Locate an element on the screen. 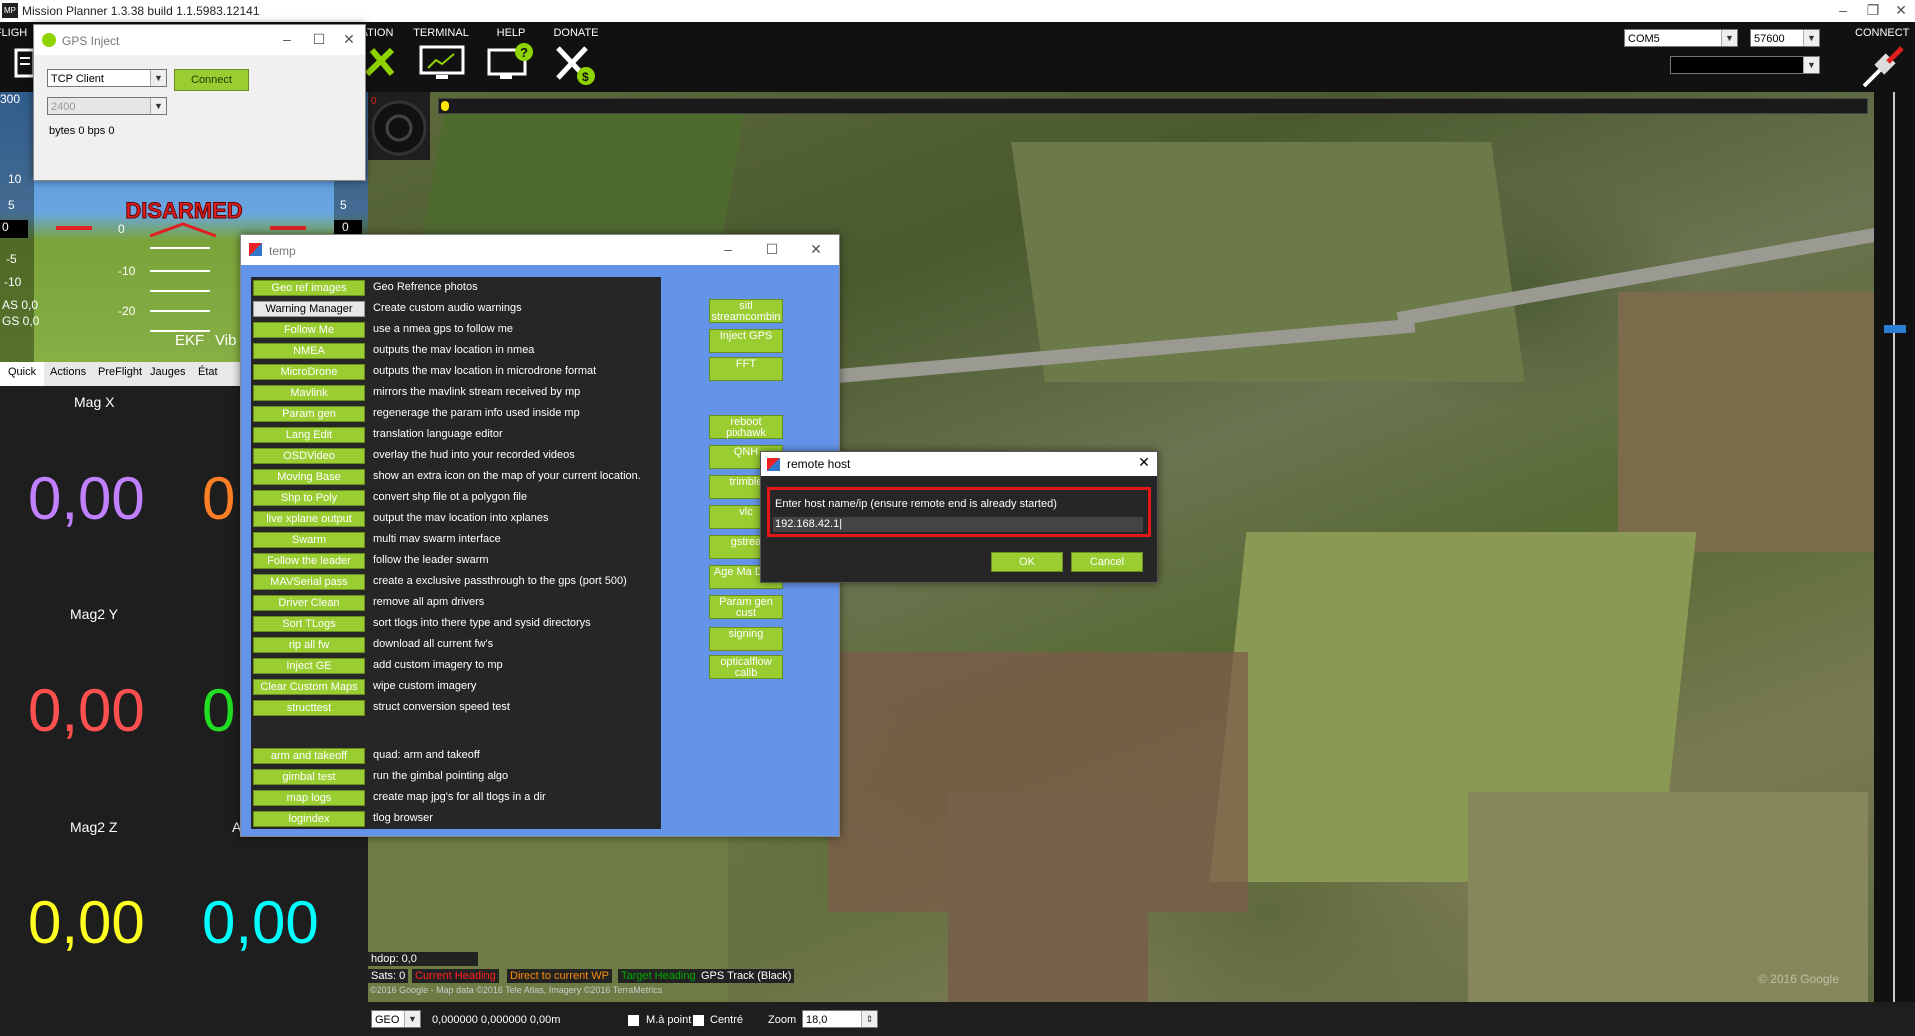 This screenshot has height=1036, width=1915. remote-host-input: 192.168.42.1| is located at coordinates (958, 524).